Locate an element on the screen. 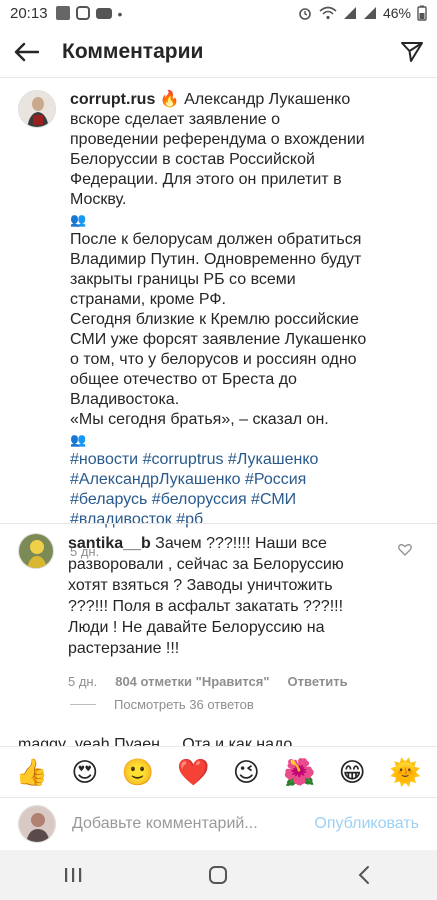 This screenshot has height=900, width=437. header: Комментарии is located at coordinates (218, 52).